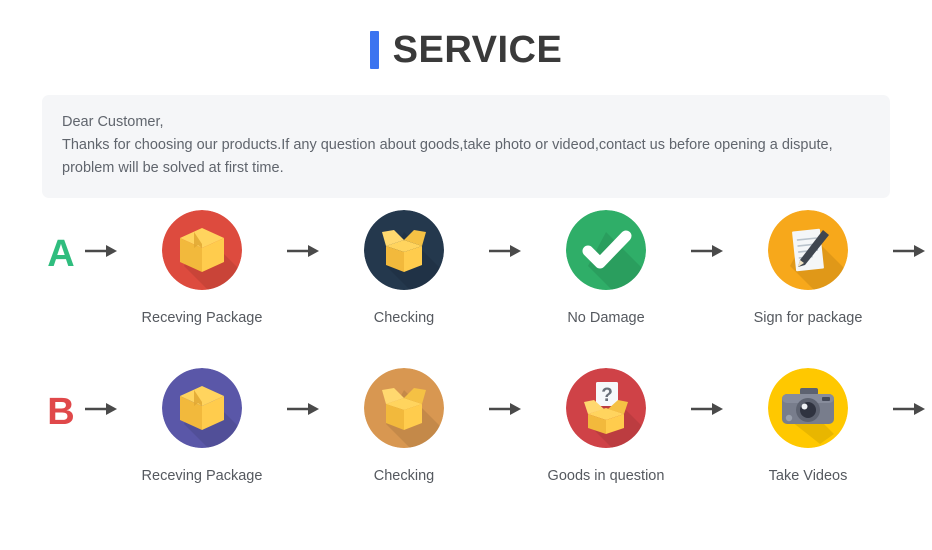 Image resolution: width=932 pixels, height=550 pixels. What do you see at coordinates (374, 50) in the screenshot?
I see `title-accent-bar` at bounding box center [374, 50].